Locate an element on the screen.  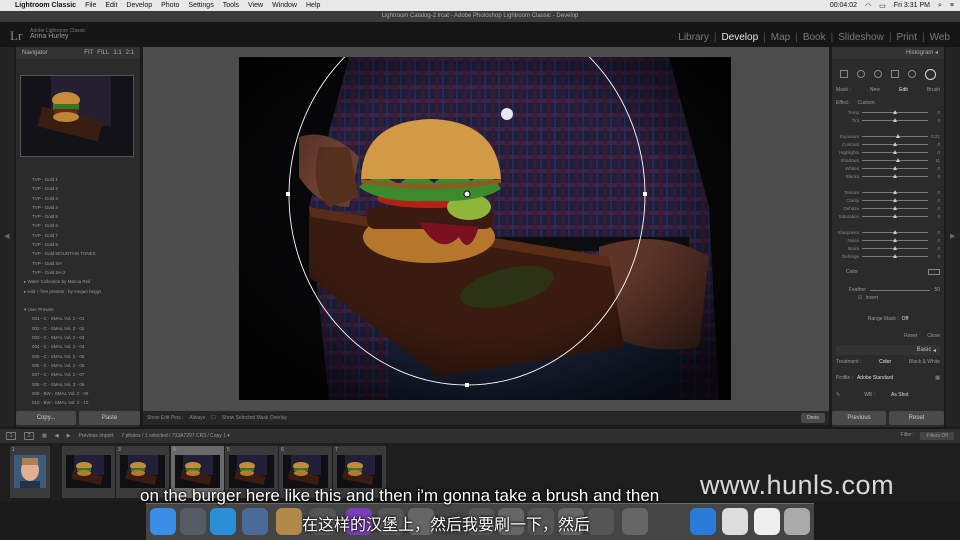
clock: Fri 3:31 PM is located at coordinates (912, 5).